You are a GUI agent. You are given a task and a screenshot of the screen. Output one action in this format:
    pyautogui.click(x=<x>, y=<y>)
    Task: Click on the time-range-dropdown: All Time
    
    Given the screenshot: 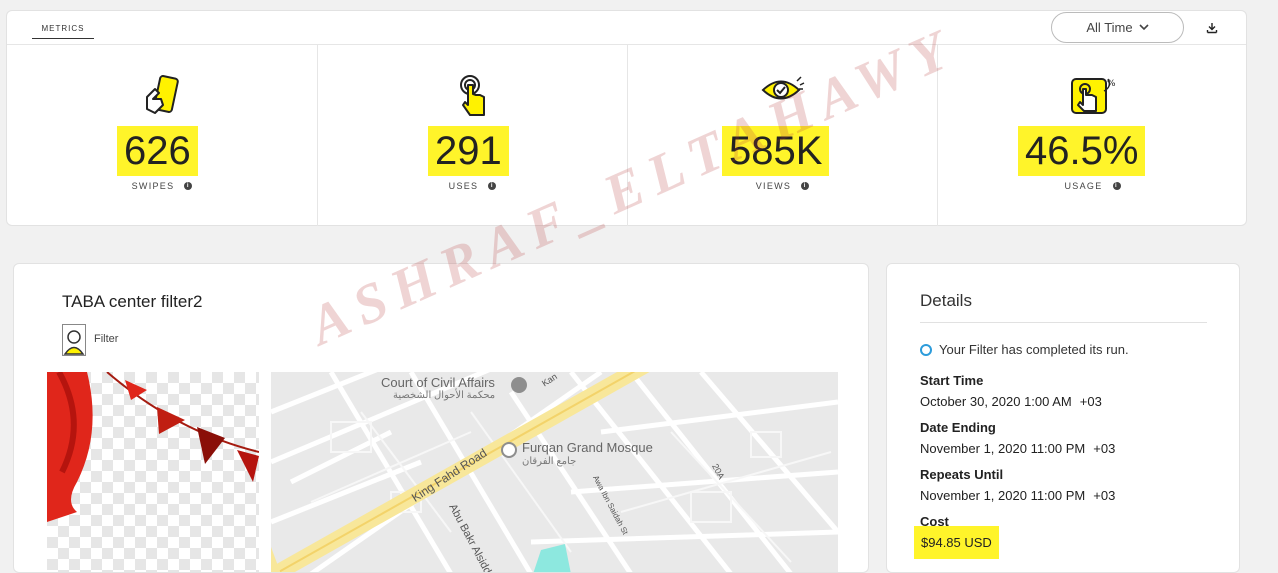 What is the action you would take?
    pyautogui.click(x=1117, y=27)
    